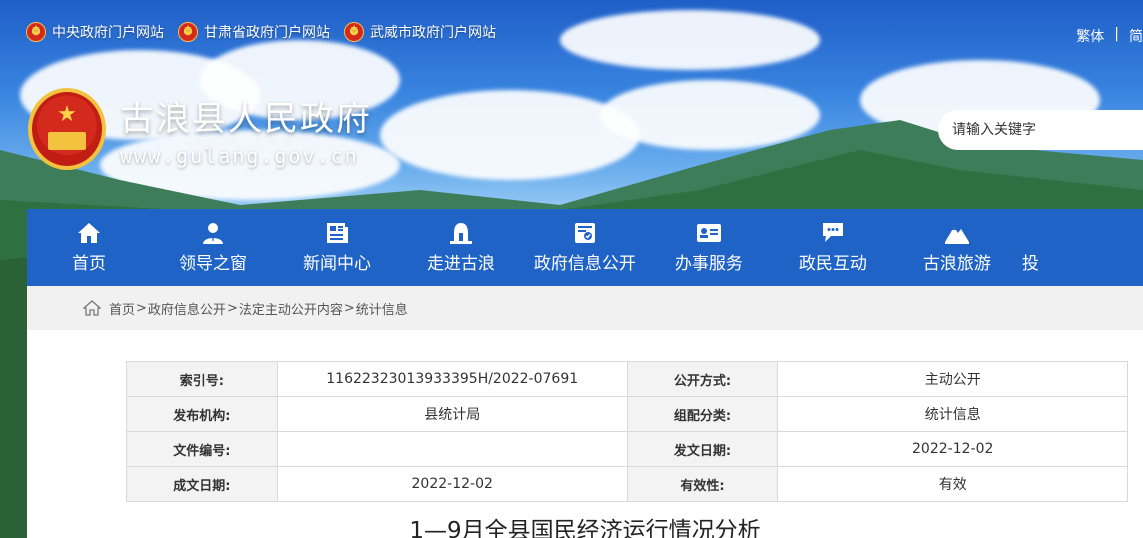 Image resolution: width=1143 pixels, height=538 pixels. Describe the element at coordinates (585, 308) in the screenshot. I see `breadcrumb: 首页 > 政府信息公开 > 法定主动公开内容 > 统计信息` at that location.